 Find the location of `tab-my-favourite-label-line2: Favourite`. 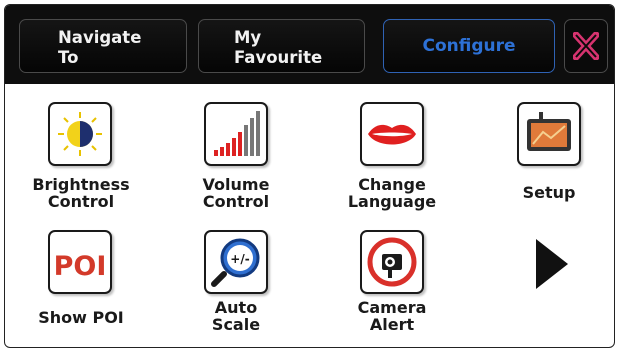

tab-my-favourite-label-line2: Favourite is located at coordinates (278, 57).